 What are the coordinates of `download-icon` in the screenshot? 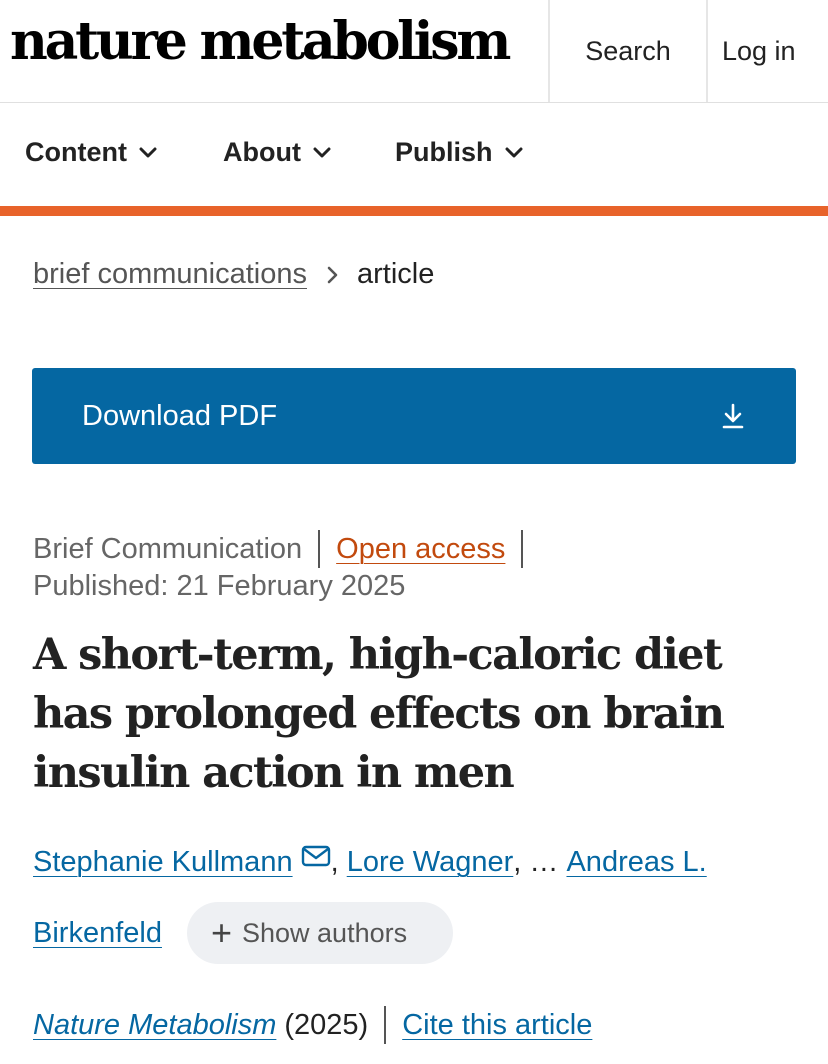 It's located at (733, 416).